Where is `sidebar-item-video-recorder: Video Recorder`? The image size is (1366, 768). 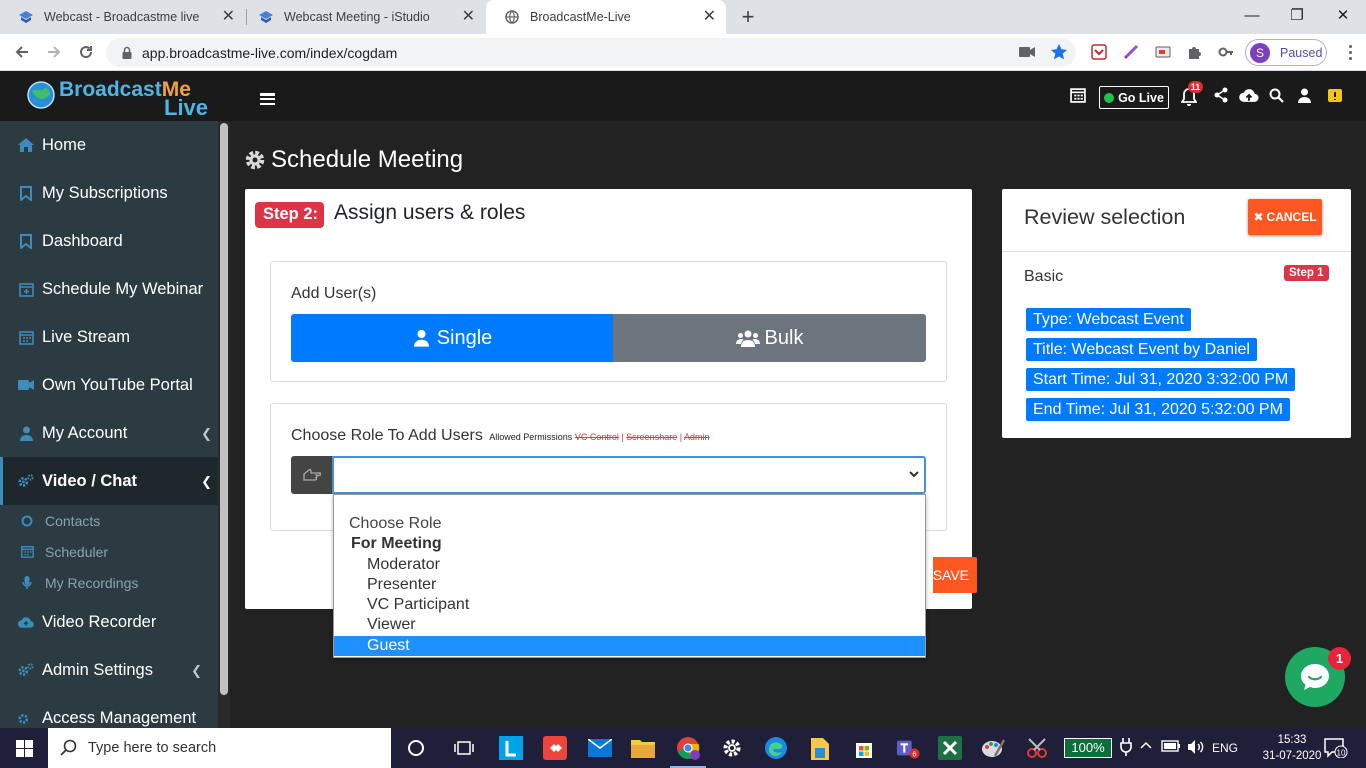
sidebar-item-video-recorder: Video Recorder is located at coordinates (109, 622).